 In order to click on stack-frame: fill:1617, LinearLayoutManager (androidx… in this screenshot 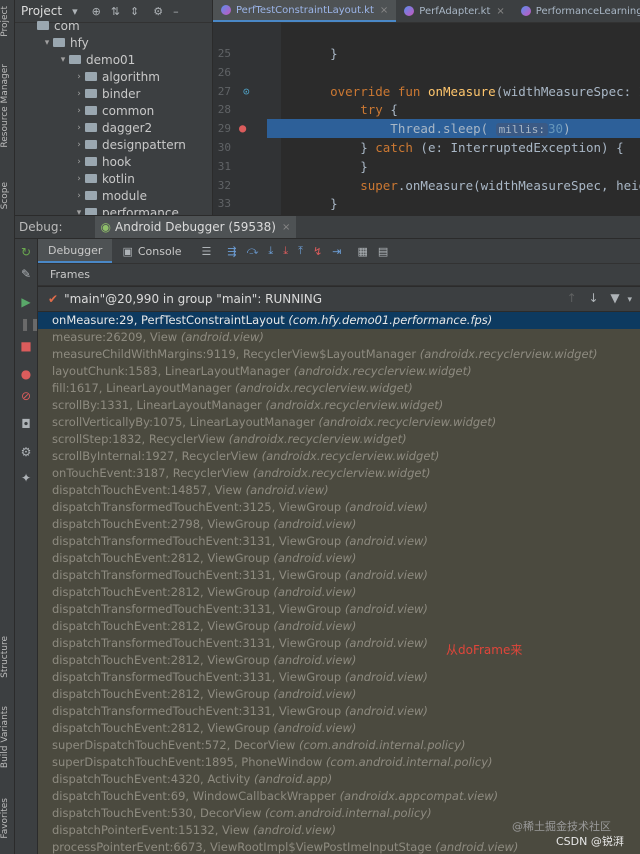, I will do `click(339, 388)`.